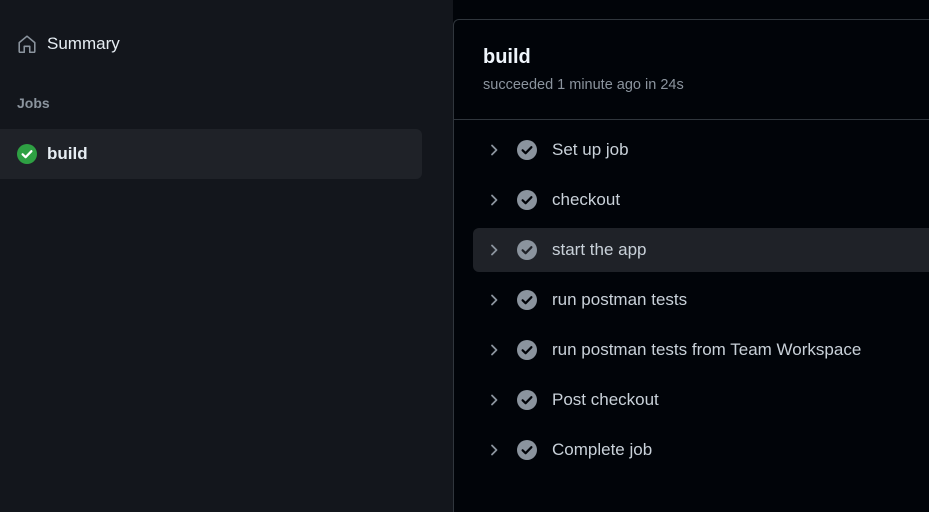  Describe the element at coordinates (620, 299) in the screenshot. I see `step-label: run postman tests` at that location.